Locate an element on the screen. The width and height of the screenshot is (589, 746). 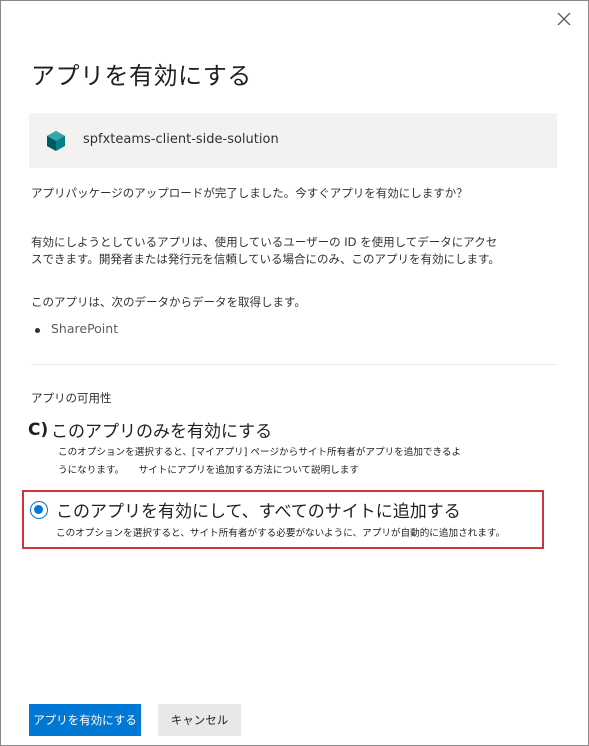
solution-name: spfxteams-client-side-solution is located at coordinates (181, 139).